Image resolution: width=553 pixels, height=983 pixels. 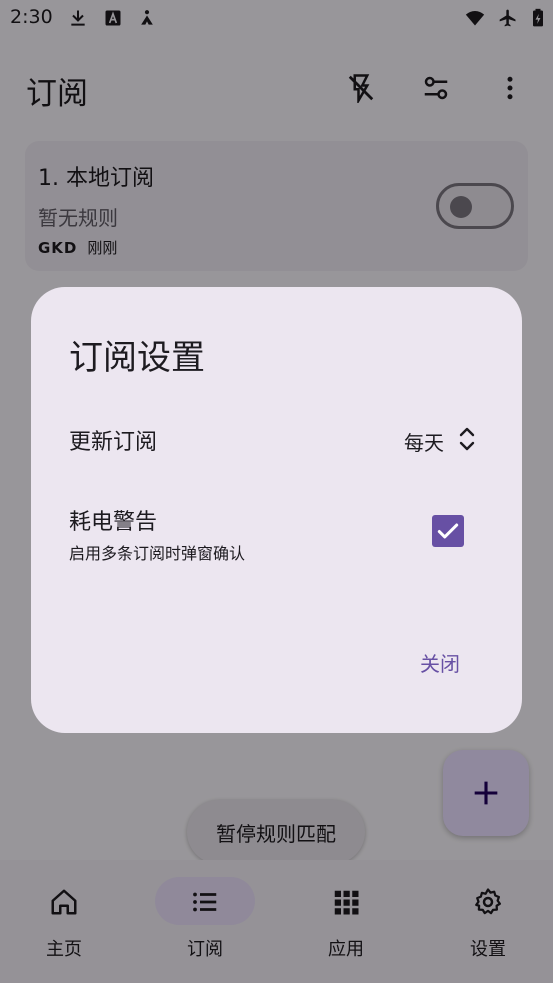 What do you see at coordinates (113, 522) in the screenshot?
I see `power-warning-label: 耗电警告` at bounding box center [113, 522].